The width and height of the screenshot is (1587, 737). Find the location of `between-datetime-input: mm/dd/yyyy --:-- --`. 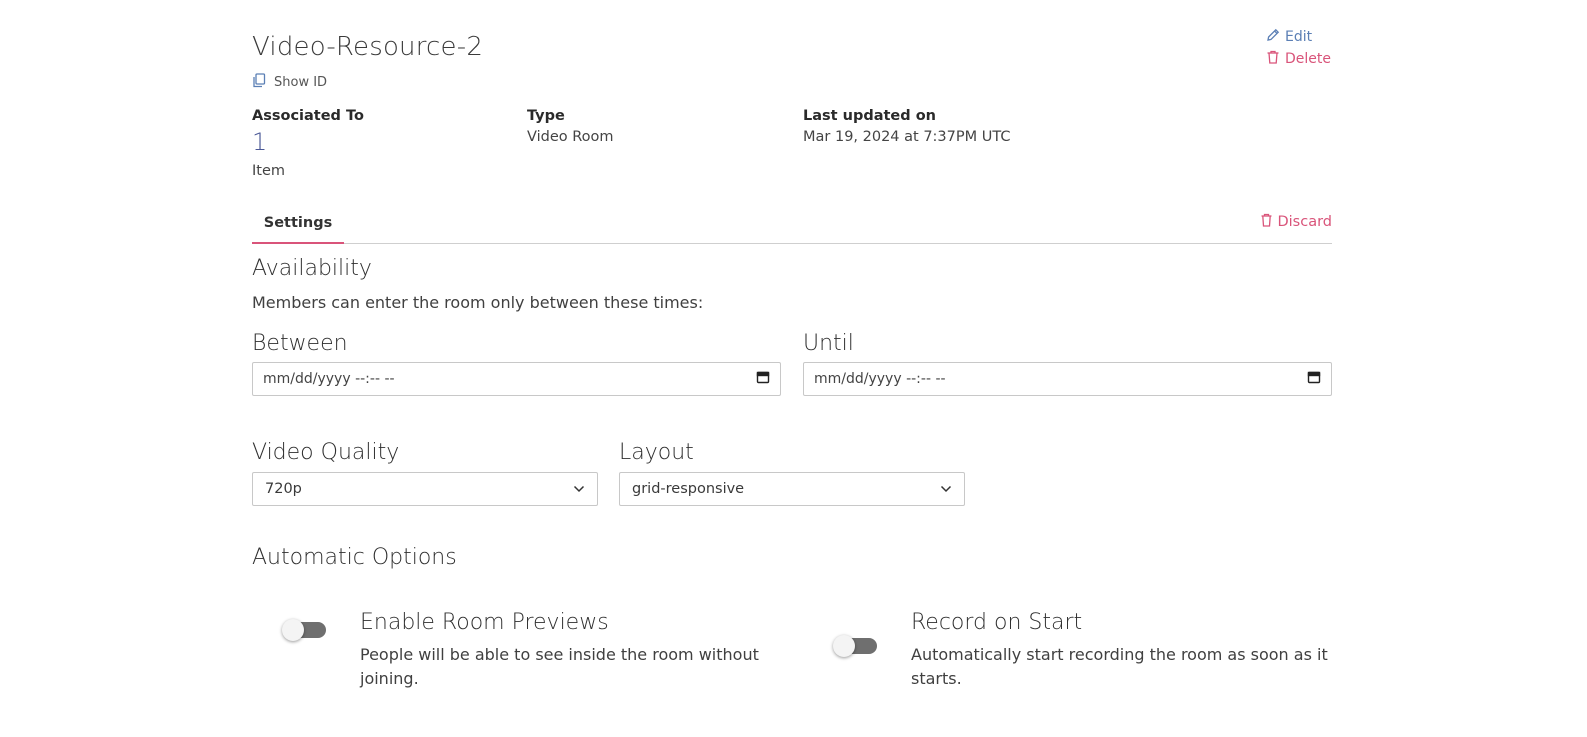

between-datetime-input: mm/dd/yyyy --:-- -- is located at coordinates (516, 379).